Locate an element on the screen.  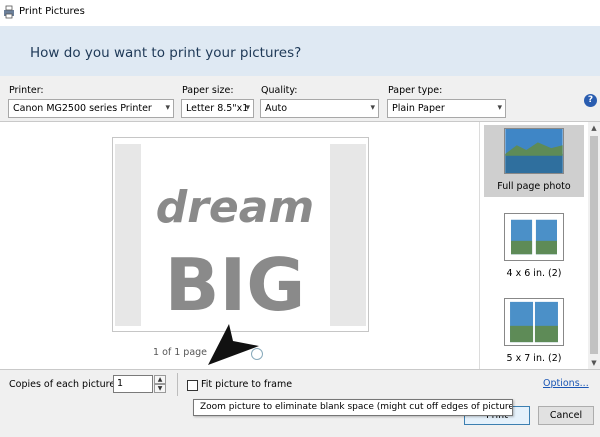
image-text-big: BIG is located at coordinates (235, 284).